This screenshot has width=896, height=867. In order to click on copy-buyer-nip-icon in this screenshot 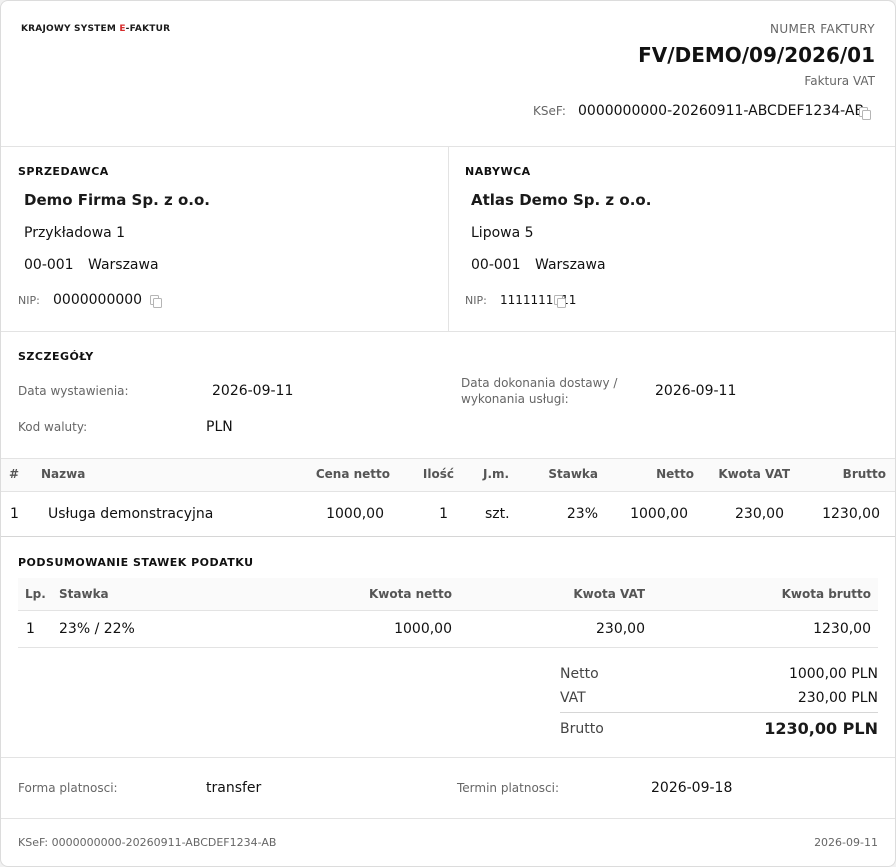, I will do `click(560, 301)`.